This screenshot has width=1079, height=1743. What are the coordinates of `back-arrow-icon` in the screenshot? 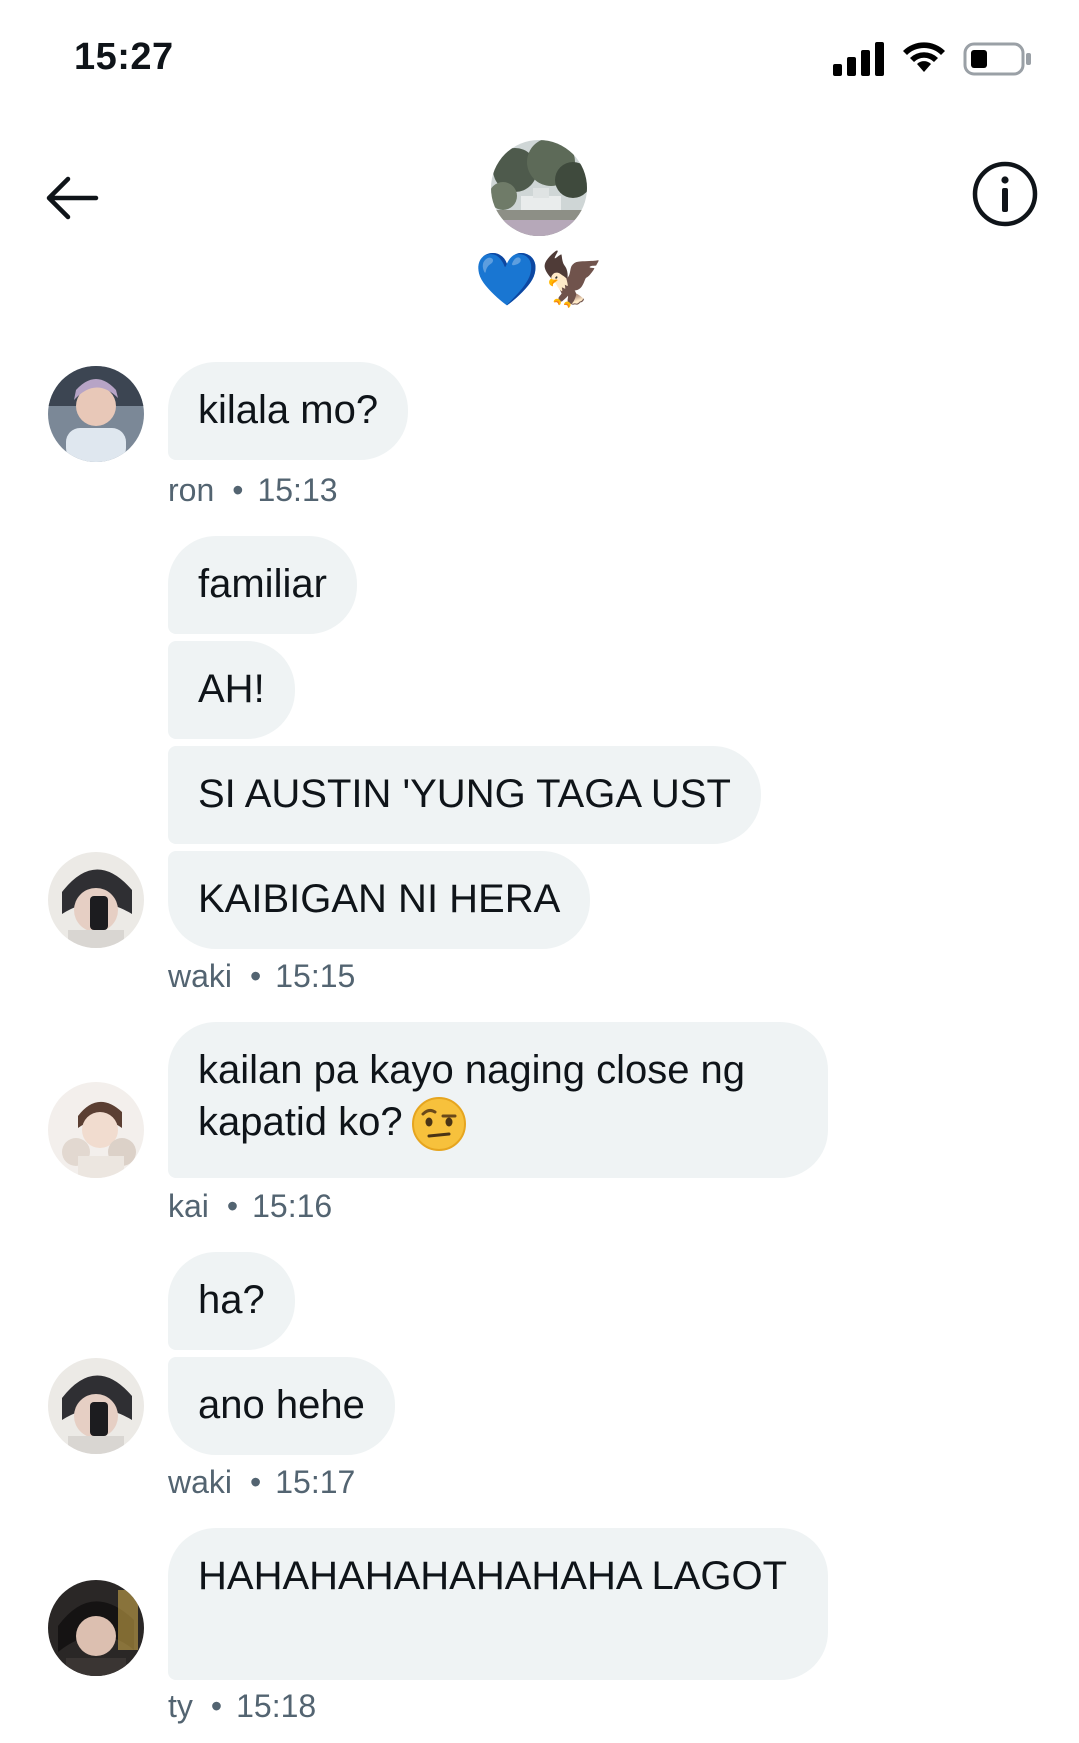 It's located at (72, 198).